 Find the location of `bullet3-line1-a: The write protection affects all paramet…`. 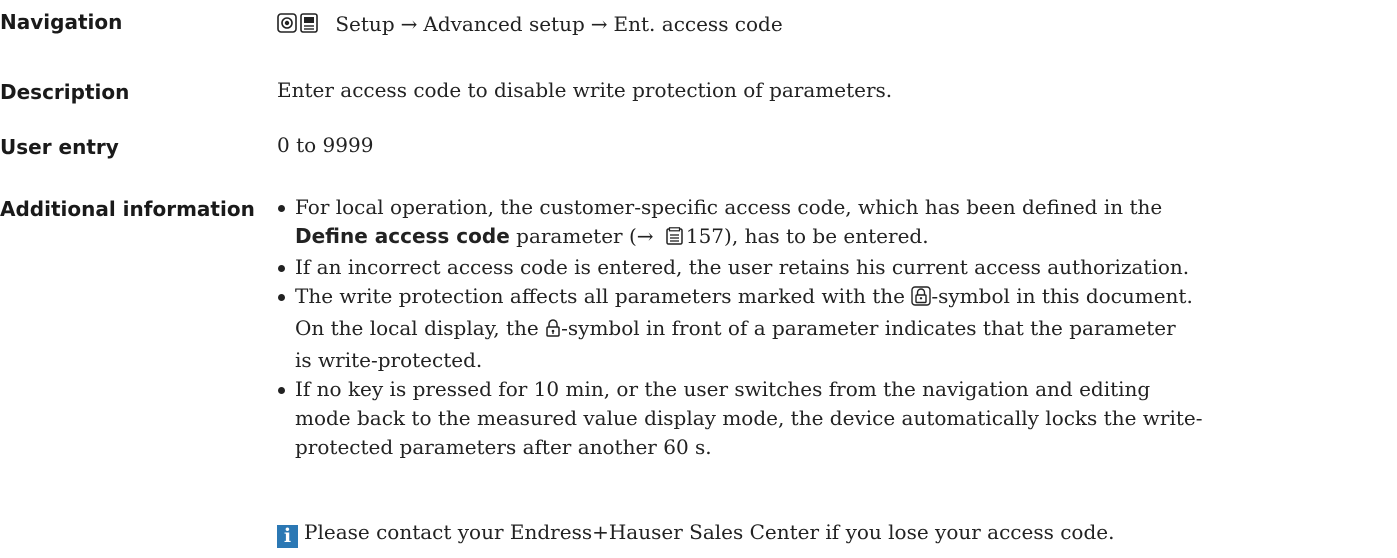

bullet3-line1-a: The write protection affects all paramet… is located at coordinates (603, 296).